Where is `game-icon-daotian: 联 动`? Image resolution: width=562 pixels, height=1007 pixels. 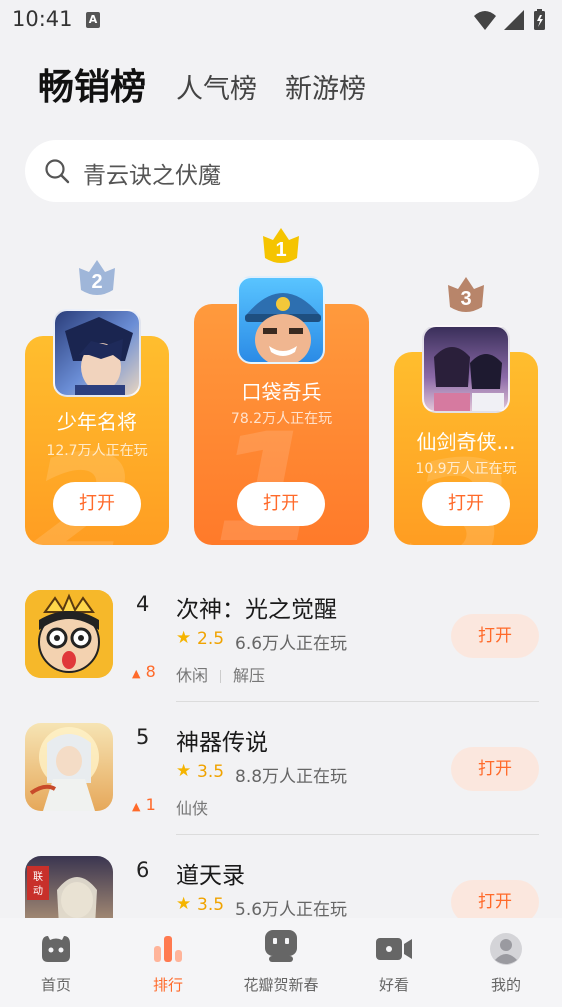
game-icon-daotian: 联 动 is located at coordinates (69, 887).